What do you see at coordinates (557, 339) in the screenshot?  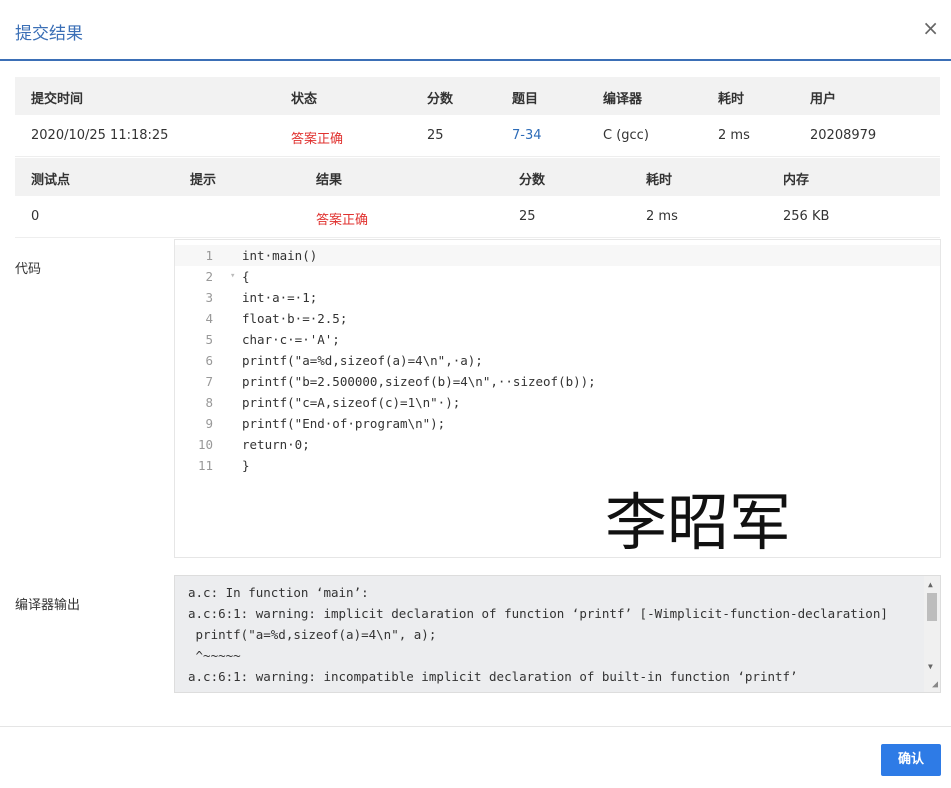 I see `code-line: 5 char·c·=·'A';` at bounding box center [557, 339].